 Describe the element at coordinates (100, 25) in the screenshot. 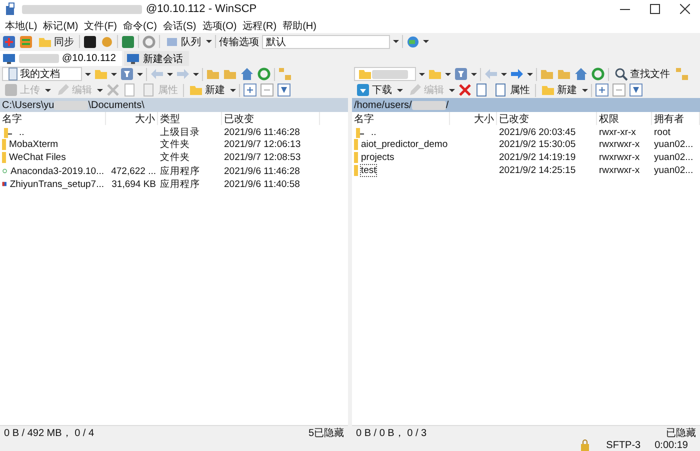

I see `menu-item: 文件(F)` at that location.